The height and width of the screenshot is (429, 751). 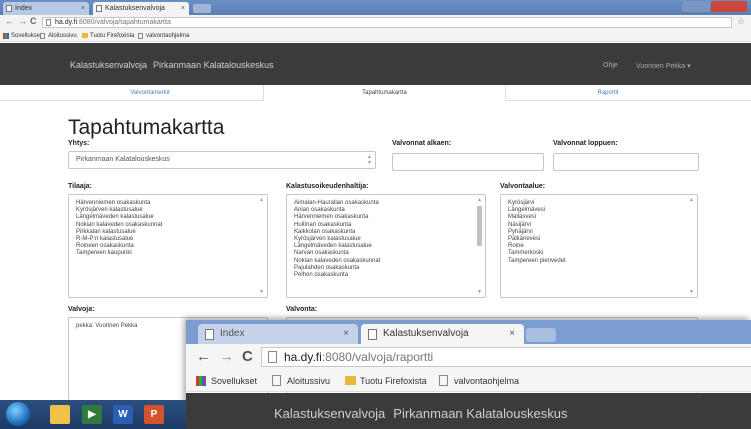 I want to click on back-tab-strip: Index × Kalastuksenvalvoja ×, so click(x=375, y=7).